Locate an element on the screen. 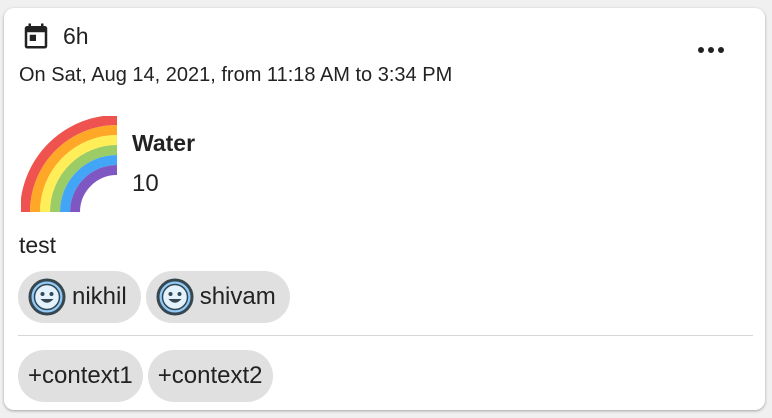 The height and width of the screenshot is (418, 772). context-chips: +context1 +context2 is located at coordinates (145, 376).